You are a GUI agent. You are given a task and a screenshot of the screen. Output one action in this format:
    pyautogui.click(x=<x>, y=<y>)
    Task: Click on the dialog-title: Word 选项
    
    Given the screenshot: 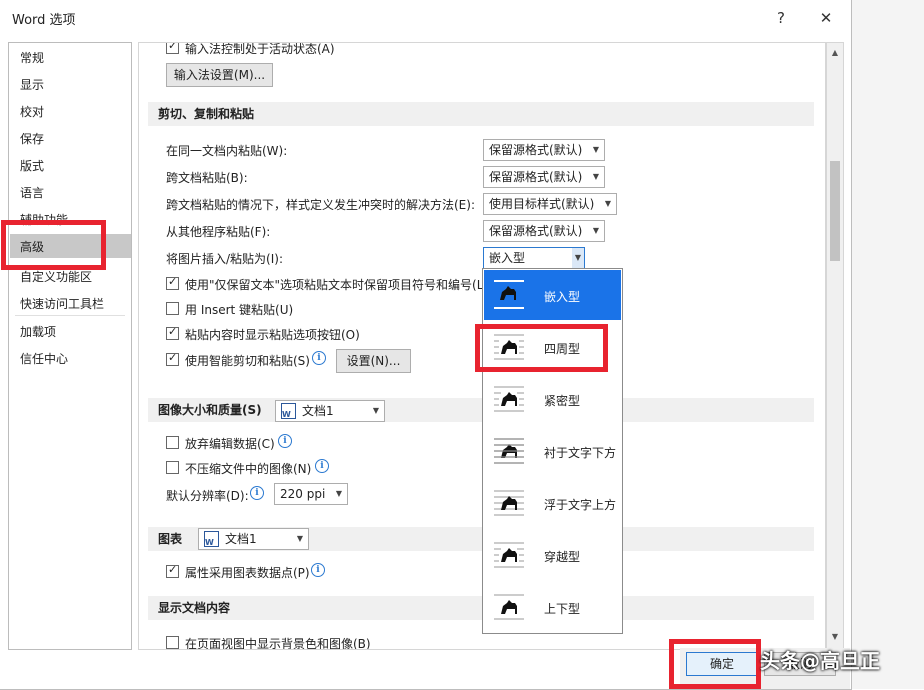 What is the action you would take?
    pyautogui.click(x=44, y=20)
    